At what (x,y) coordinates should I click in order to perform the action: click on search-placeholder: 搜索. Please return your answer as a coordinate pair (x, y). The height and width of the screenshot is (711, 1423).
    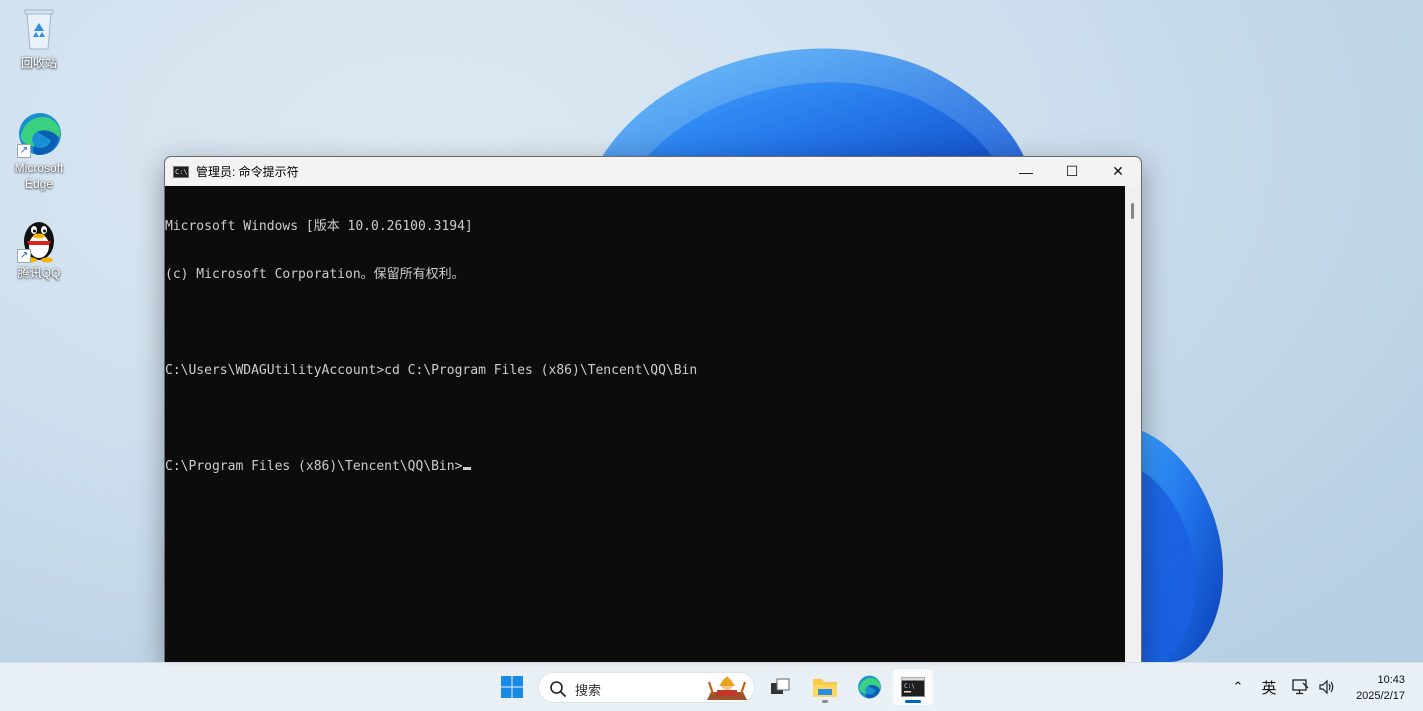
    Looking at the image, I should click on (588, 690).